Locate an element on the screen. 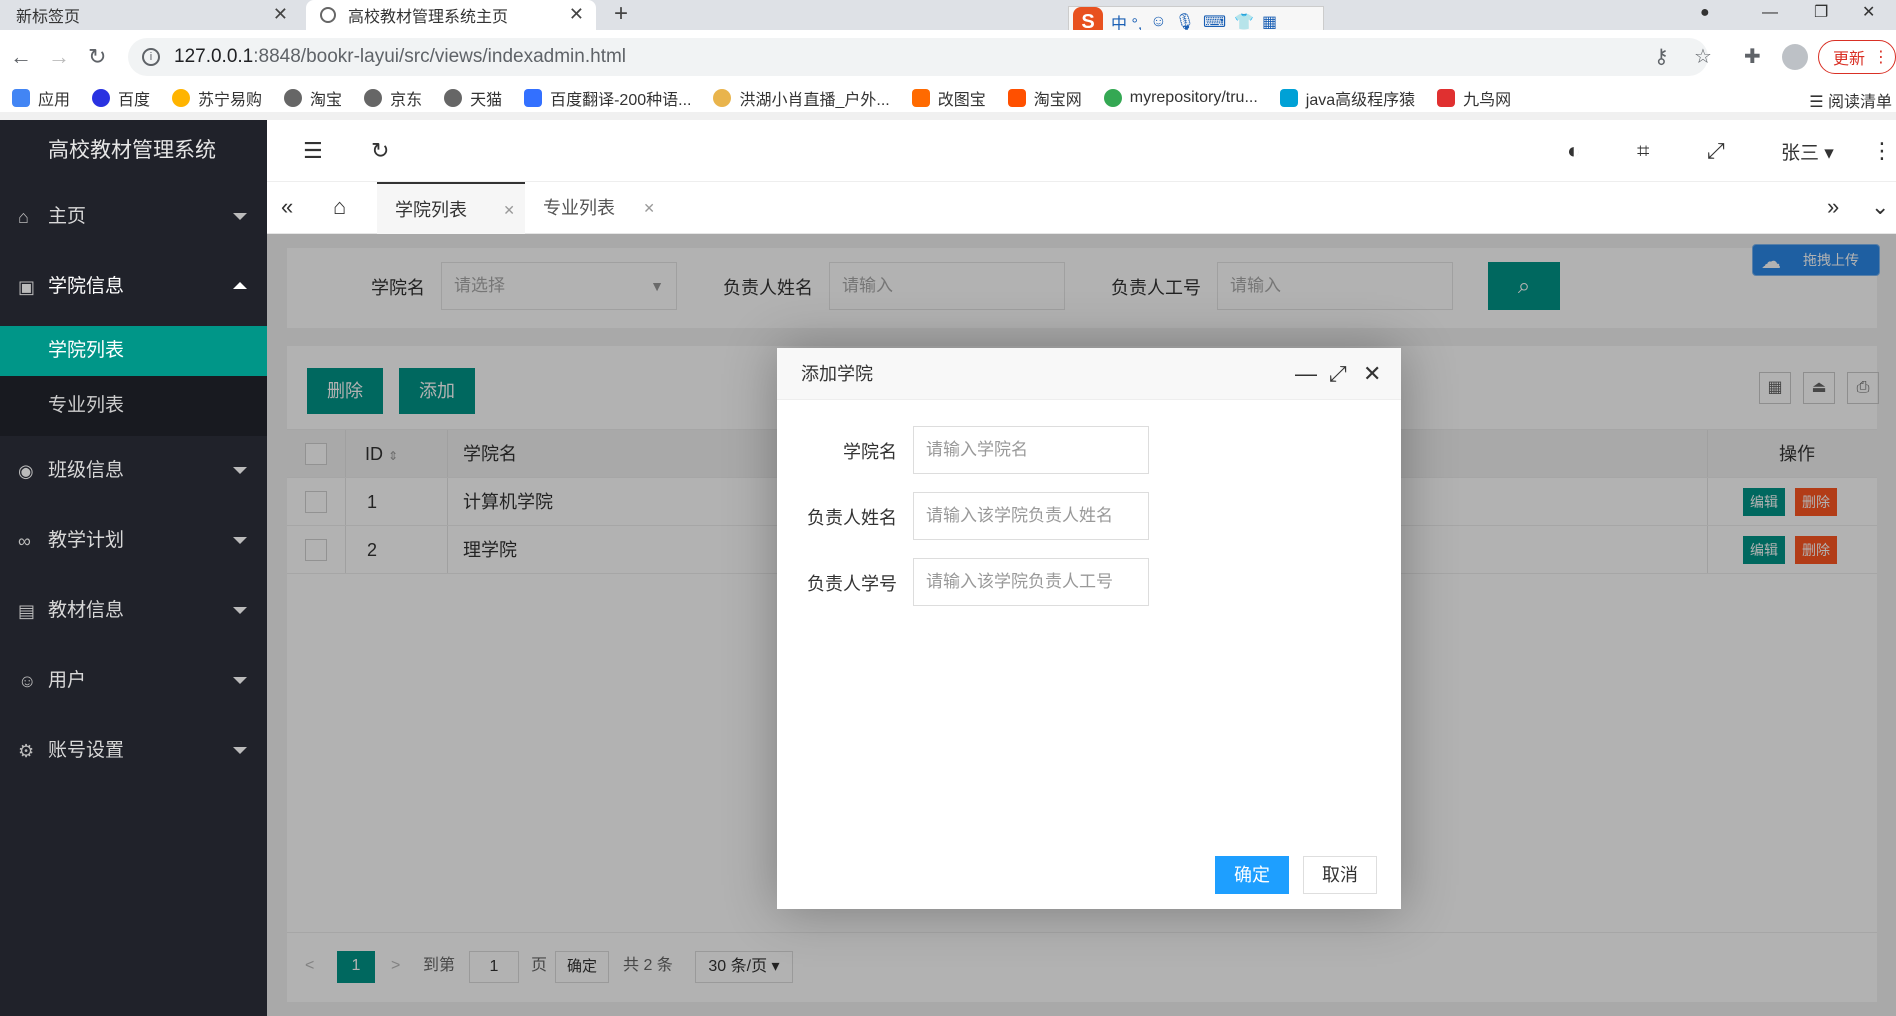 The image size is (1896, 1016). bookmark-item: 天猫 is located at coordinates (473, 98).